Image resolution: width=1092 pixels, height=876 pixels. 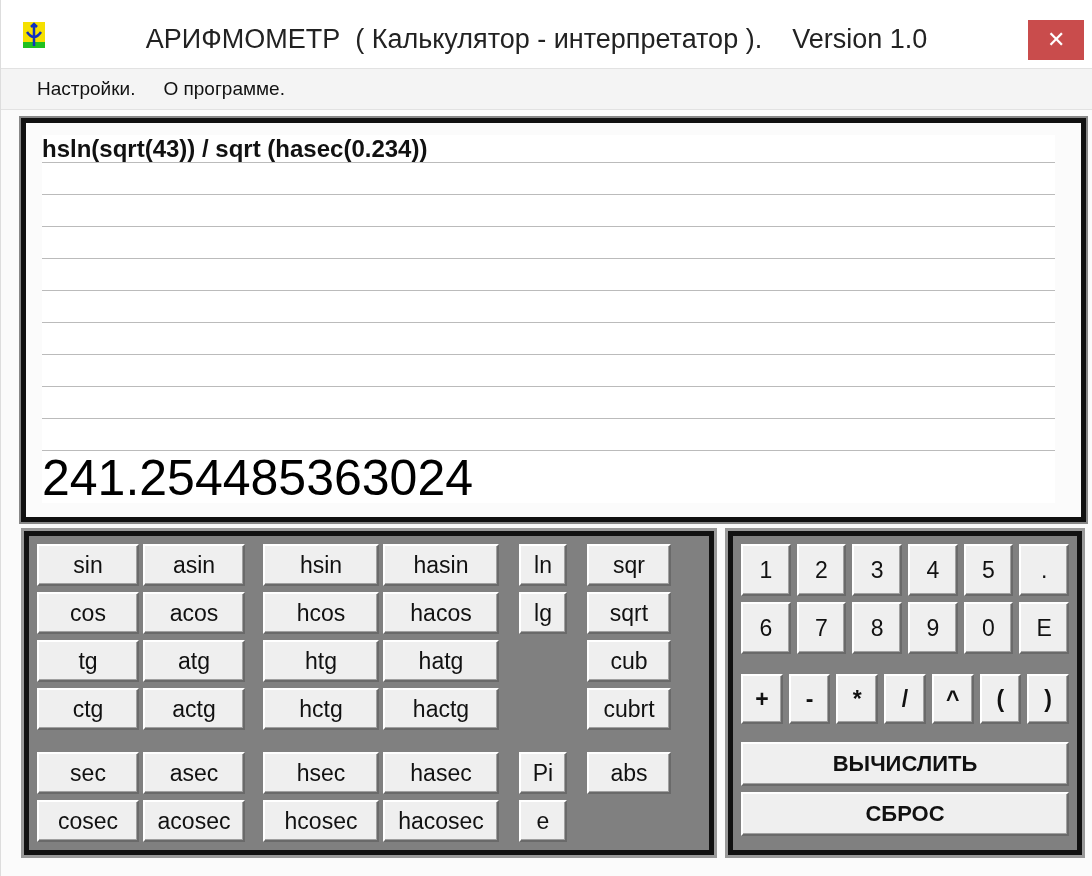 I want to click on window-title: АРИФМОМЕТР ( Калькулятор - интерпретатор ). Version 1.0, so click(x=536, y=39).